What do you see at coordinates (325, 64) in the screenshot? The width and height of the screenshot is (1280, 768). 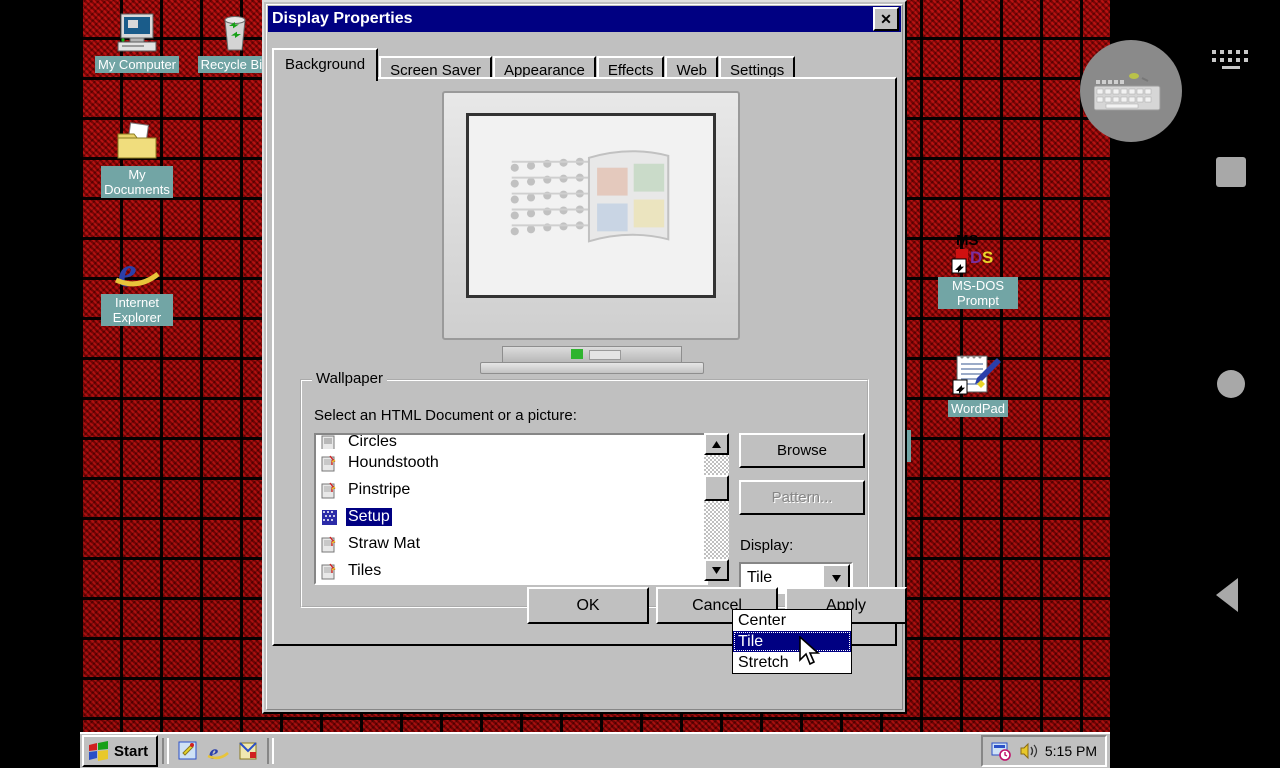 I see `tab-background: Background` at bounding box center [325, 64].